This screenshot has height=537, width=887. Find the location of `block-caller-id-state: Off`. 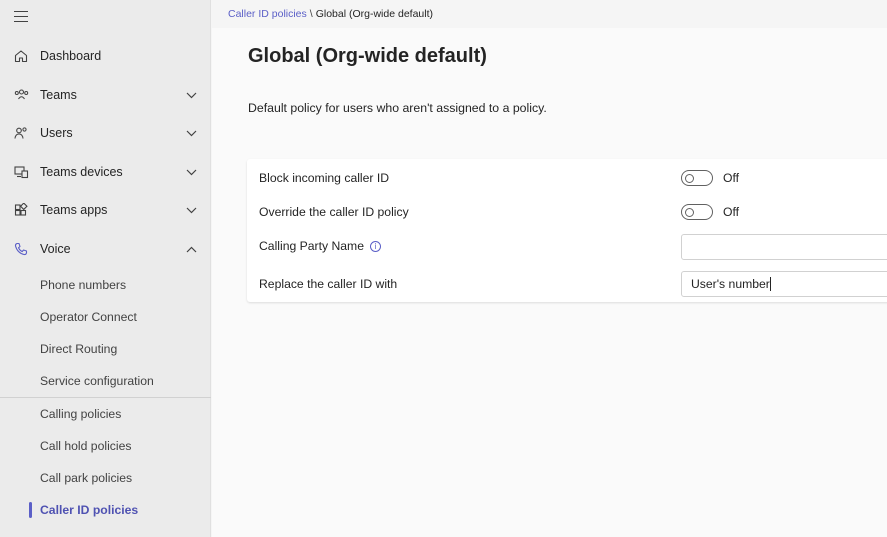

block-caller-id-state: Off is located at coordinates (731, 178).